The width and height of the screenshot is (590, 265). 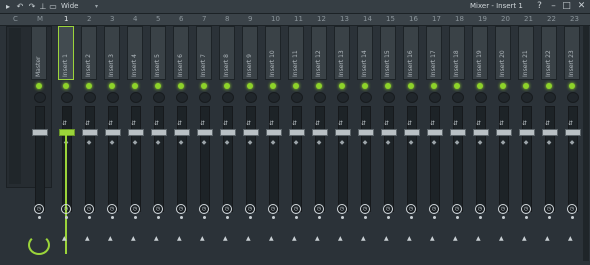 I want to click on insert-strip: Insert 13 ⇵ ◆ ◷ ▲, so click(x=342, y=143).